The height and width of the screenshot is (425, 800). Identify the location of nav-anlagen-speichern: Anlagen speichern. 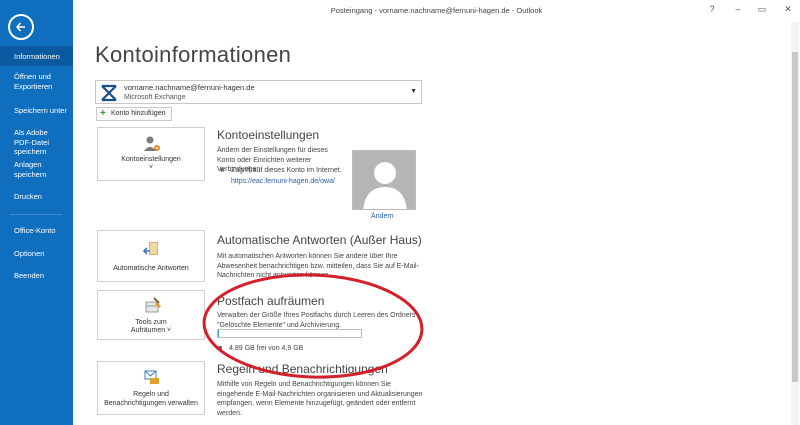
(27, 169).